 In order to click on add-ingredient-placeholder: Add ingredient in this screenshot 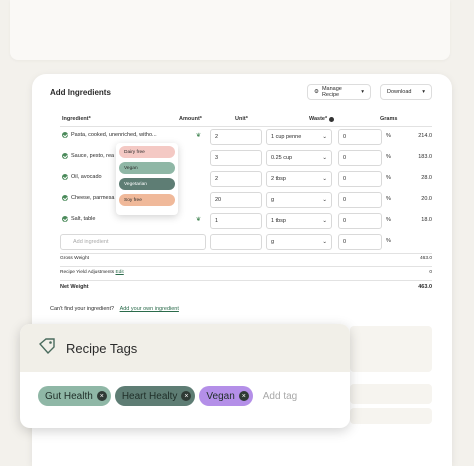, I will do `click(91, 242)`.